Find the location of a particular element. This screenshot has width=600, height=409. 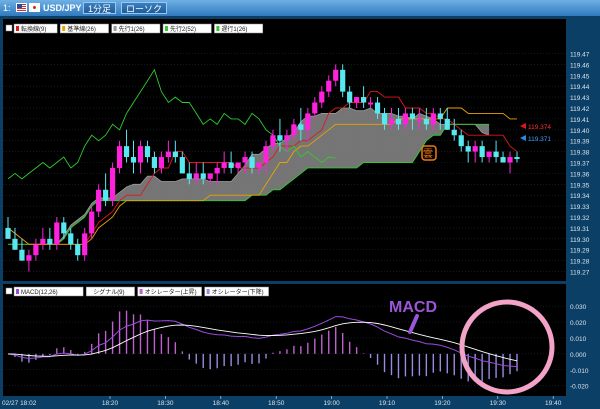

sub-y-tick-label: 0.020 is located at coordinates (578, 323).